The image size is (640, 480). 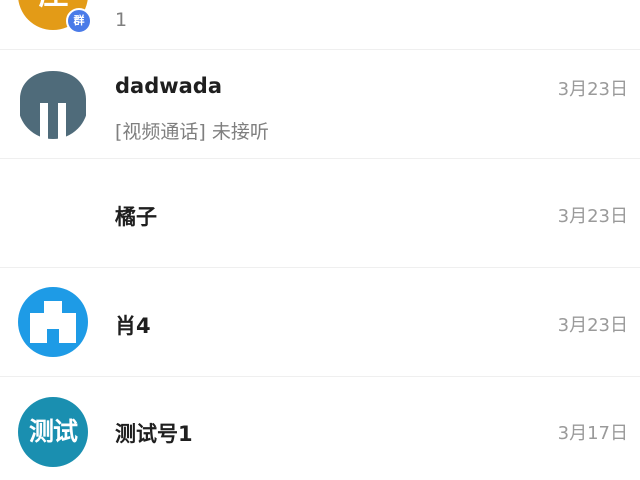 What do you see at coordinates (192, 132) in the screenshot?
I see `conversation-preview: [视频通话] 未接听` at bounding box center [192, 132].